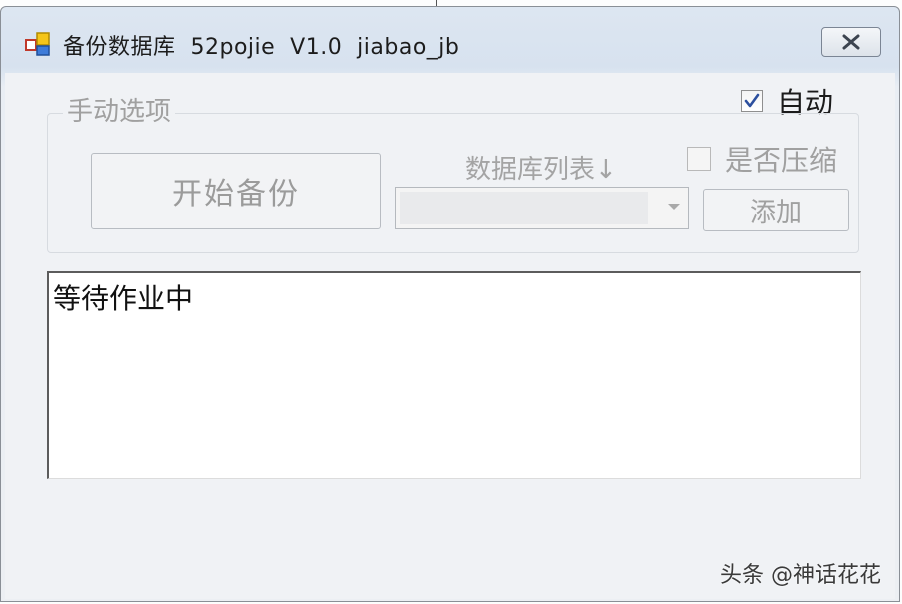 This screenshot has height=604, width=902. Describe the element at coordinates (261, 47) in the screenshot. I see `window-title: 备份数据库 52pojie V1.0 jiabao_jb` at that location.